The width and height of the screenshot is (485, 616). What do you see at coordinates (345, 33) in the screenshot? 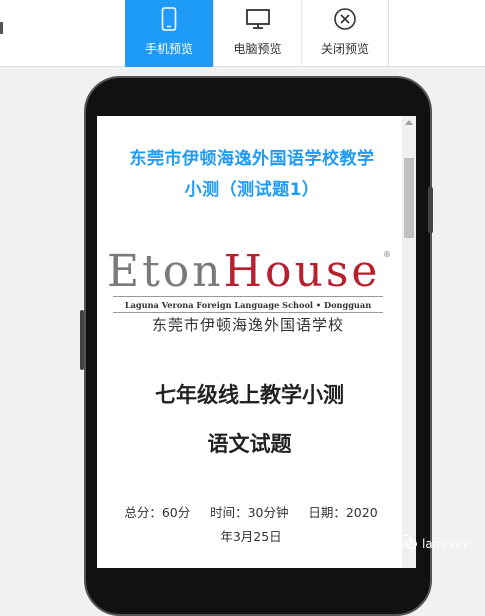
I see `close-preview-button: 关闭预览` at bounding box center [345, 33].